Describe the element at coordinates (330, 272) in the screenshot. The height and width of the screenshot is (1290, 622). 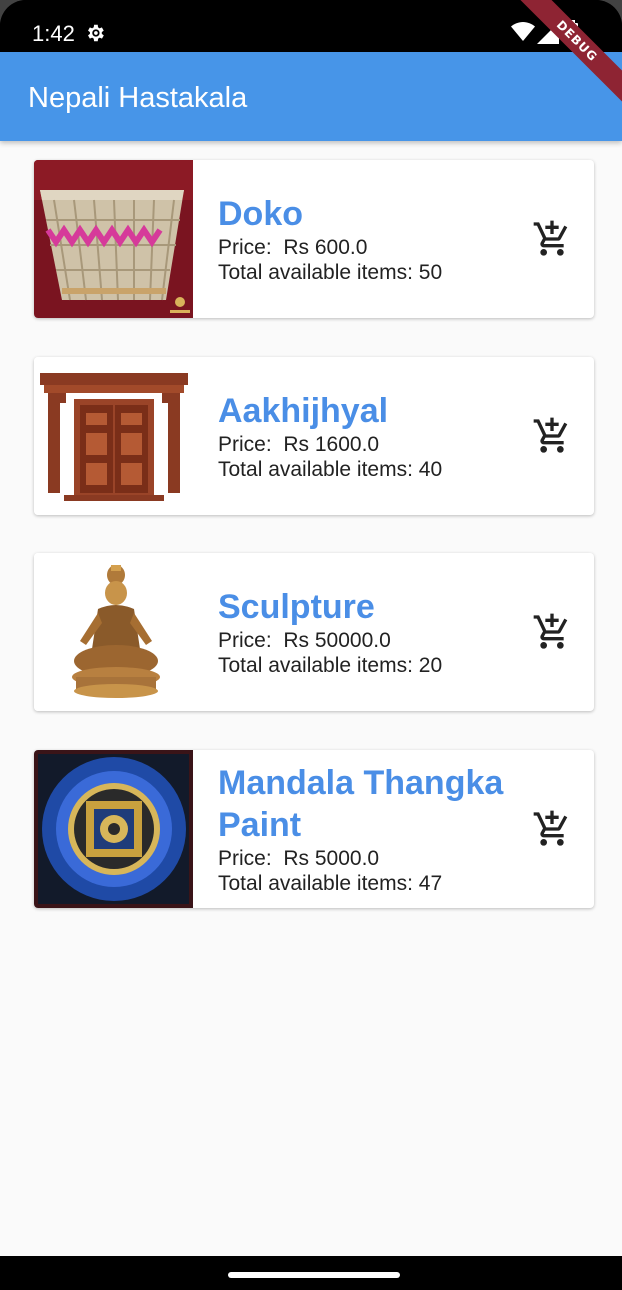
I see `product-stock: Total available items: 50` at that location.